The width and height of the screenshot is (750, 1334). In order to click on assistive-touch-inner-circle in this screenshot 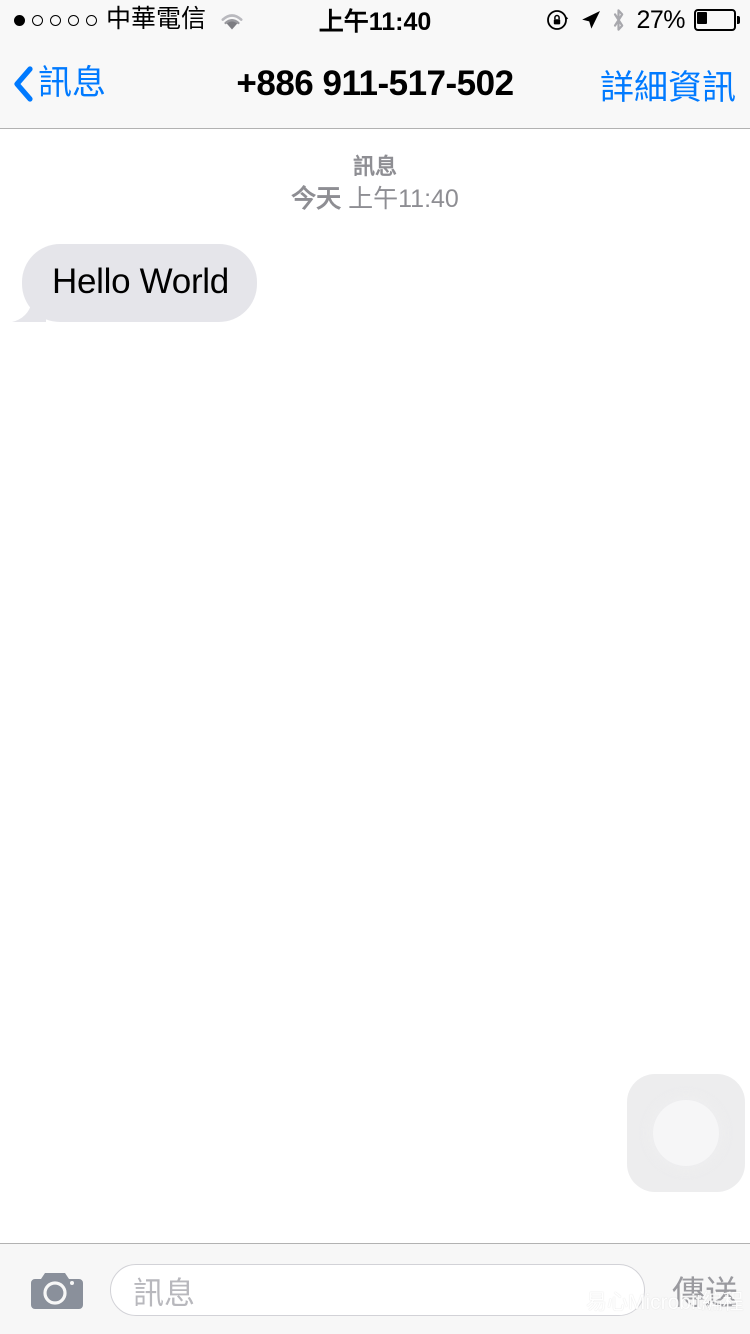, I will do `click(686, 1133)`.